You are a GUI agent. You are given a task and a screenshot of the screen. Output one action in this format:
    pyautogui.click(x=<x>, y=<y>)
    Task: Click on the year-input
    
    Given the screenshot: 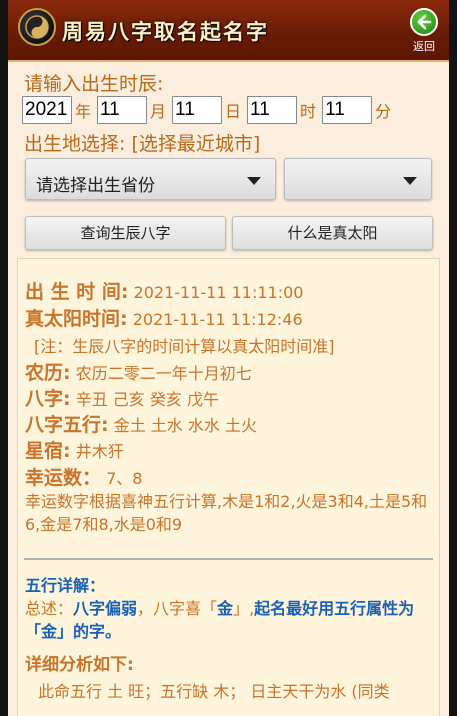 What is the action you would take?
    pyautogui.click(x=47, y=110)
    